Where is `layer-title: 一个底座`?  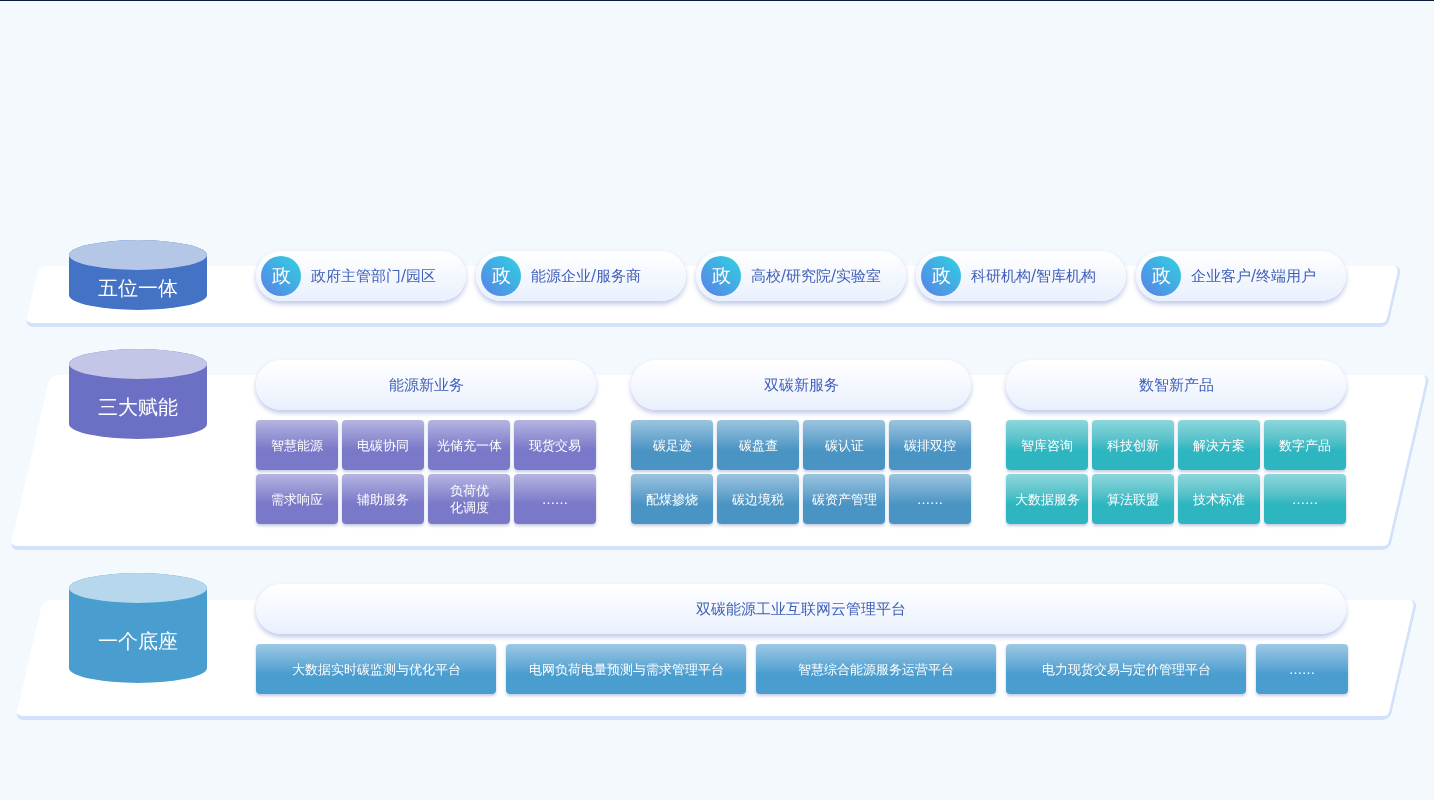 layer-title: 一个底座 is located at coordinates (138, 641).